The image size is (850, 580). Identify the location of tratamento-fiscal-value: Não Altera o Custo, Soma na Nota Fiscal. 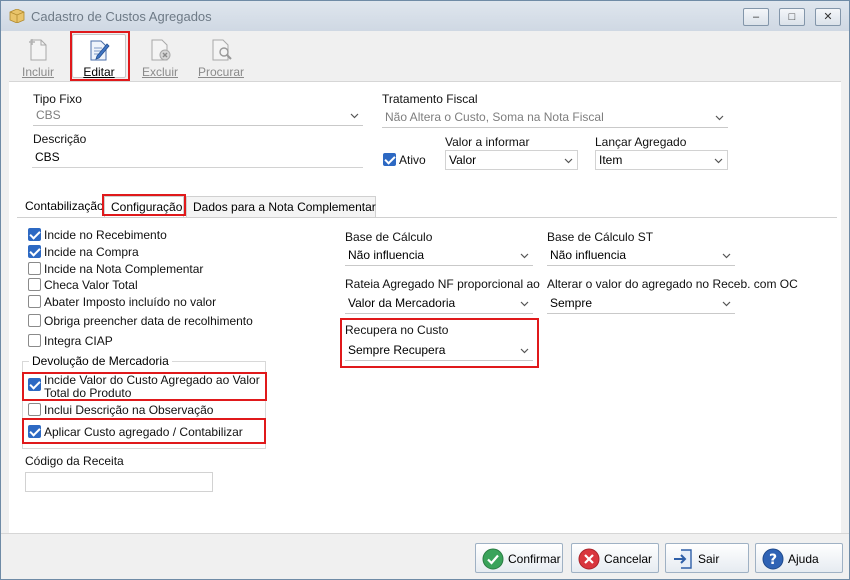
(494, 117).